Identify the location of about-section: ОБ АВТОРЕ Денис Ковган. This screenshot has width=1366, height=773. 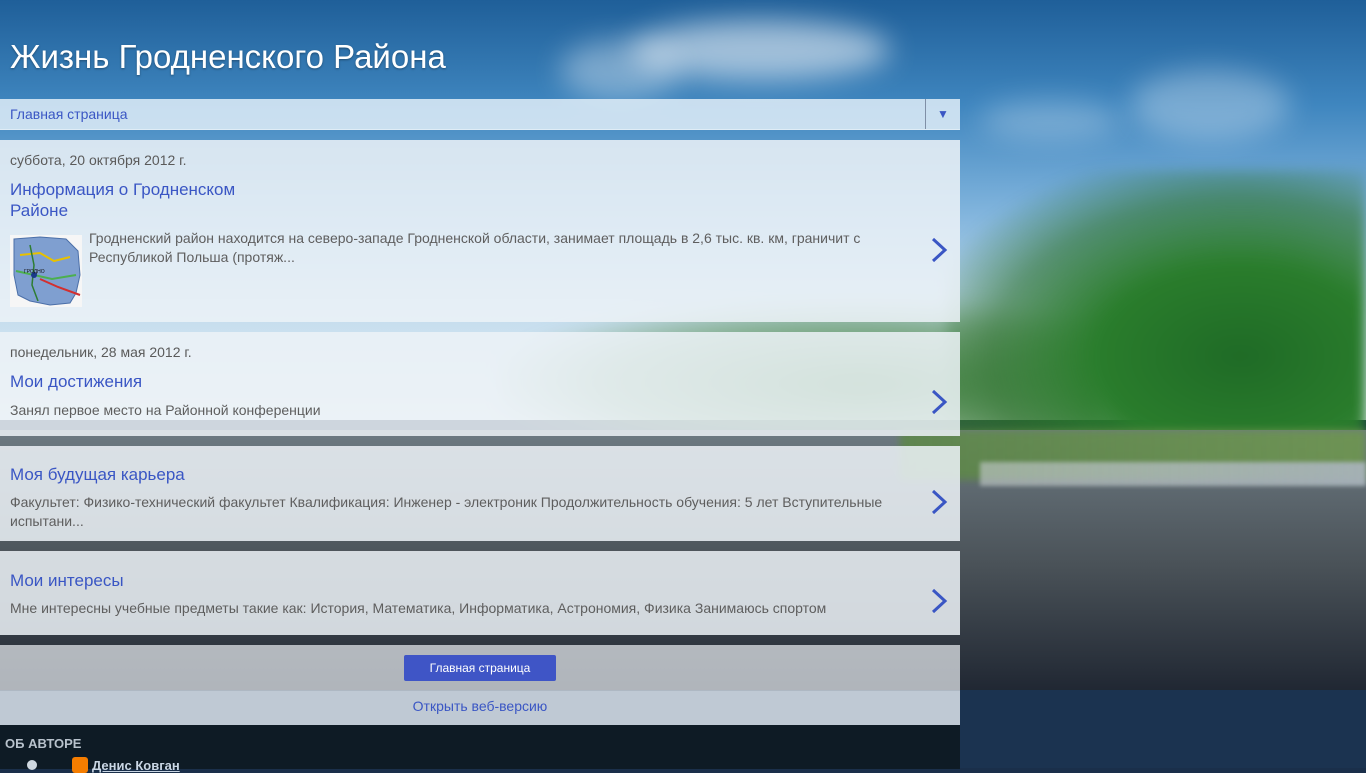
(480, 749).